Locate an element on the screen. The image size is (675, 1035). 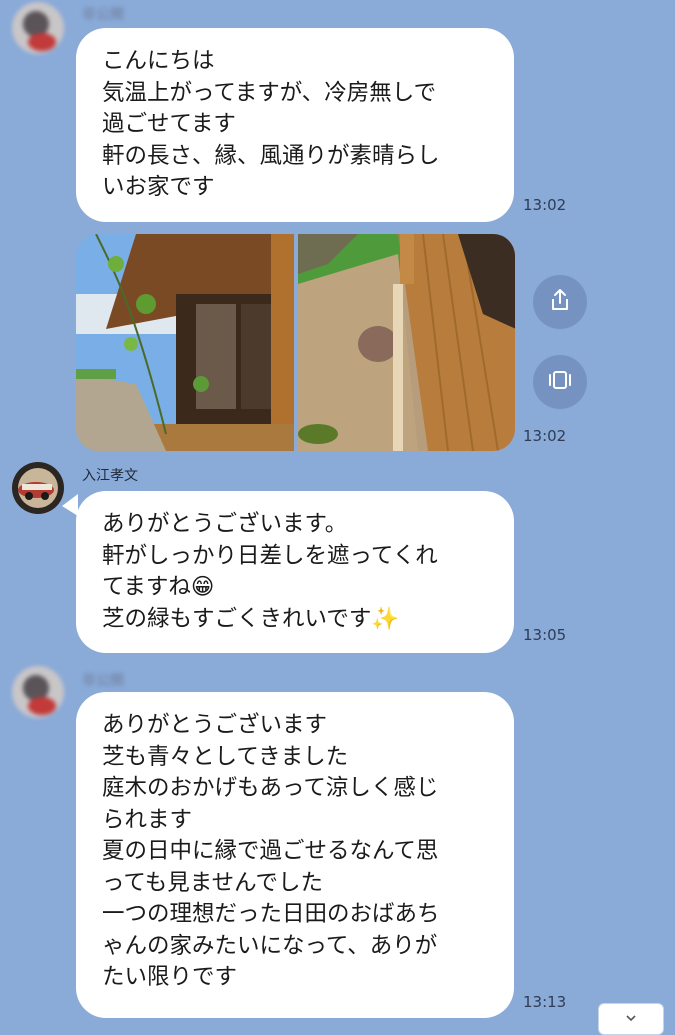
house-veranda-garden-photo is located at coordinates (185, 342).